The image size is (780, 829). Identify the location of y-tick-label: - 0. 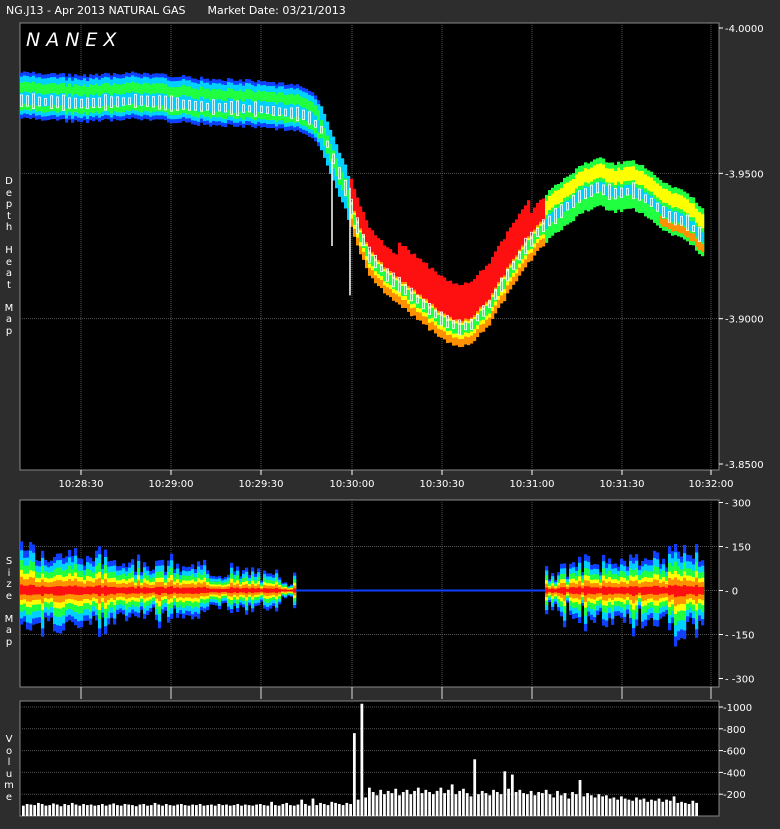
(731, 592).